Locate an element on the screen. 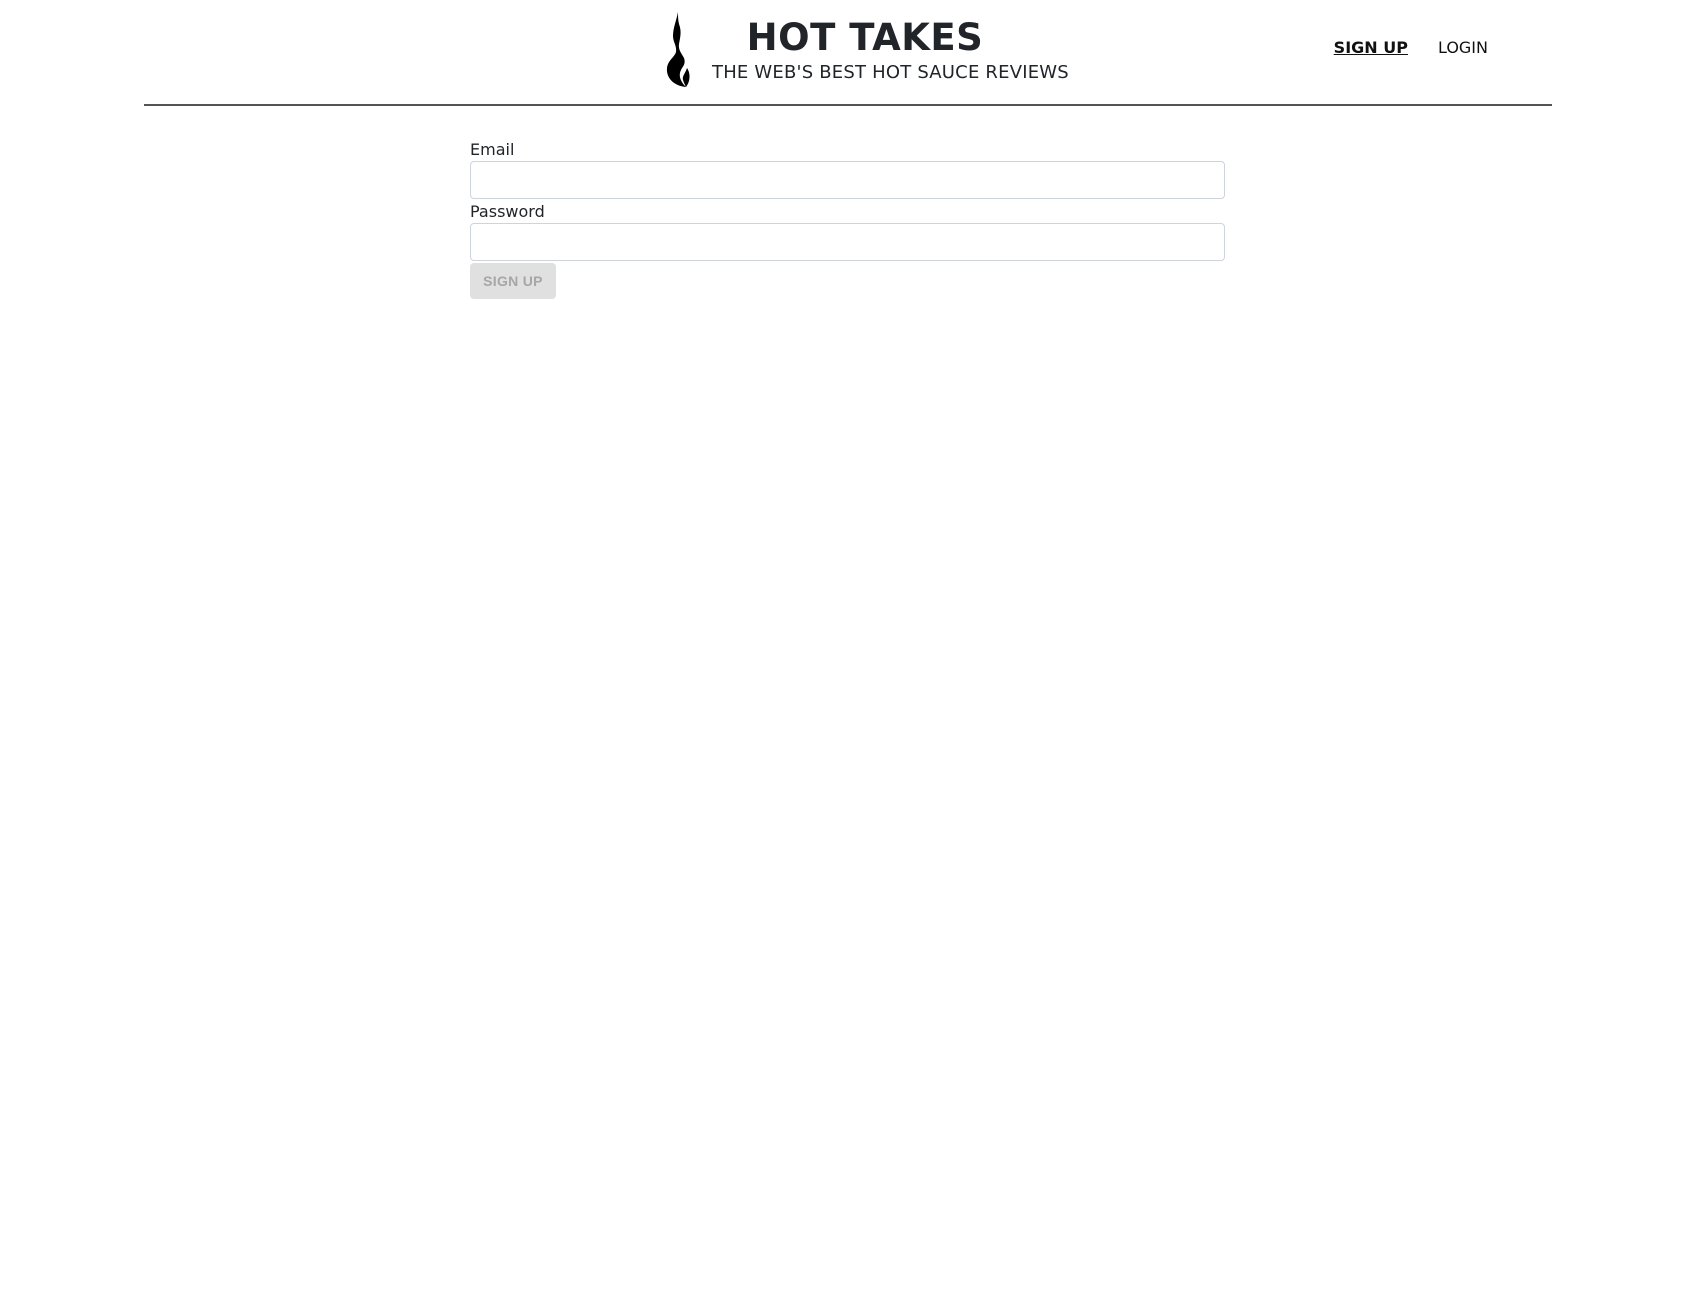 This screenshot has height=1294, width=1690. flame-icon is located at coordinates (678, 49).